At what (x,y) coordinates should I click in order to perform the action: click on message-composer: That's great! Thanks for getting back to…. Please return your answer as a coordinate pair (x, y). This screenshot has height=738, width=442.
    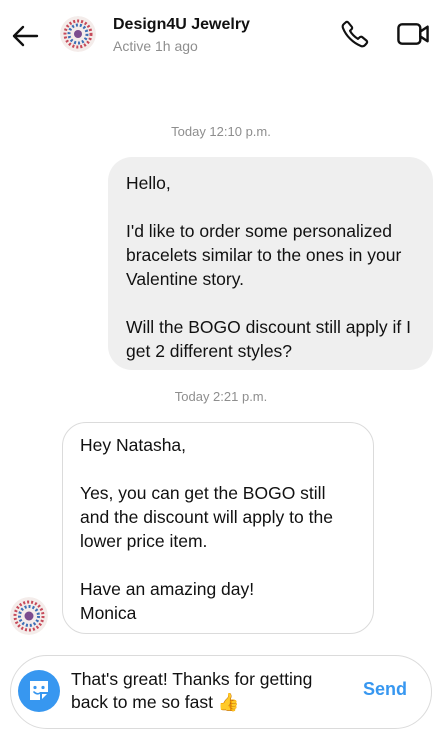
    Looking at the image, I should click on (221, 692).